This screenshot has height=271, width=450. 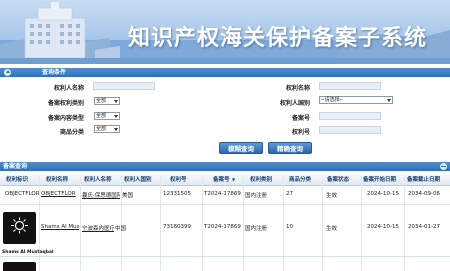 What do you see at coordinates (121, 229) in the screenshot?
I see `country-cell: 中国` at bounding box center [121, 229].